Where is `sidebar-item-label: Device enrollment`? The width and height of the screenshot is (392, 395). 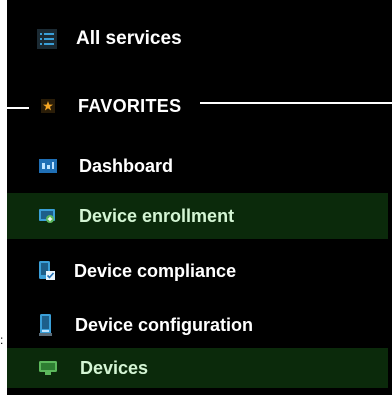
sidebar-item-label: Device enrollment is located at coordinates (157, 215).